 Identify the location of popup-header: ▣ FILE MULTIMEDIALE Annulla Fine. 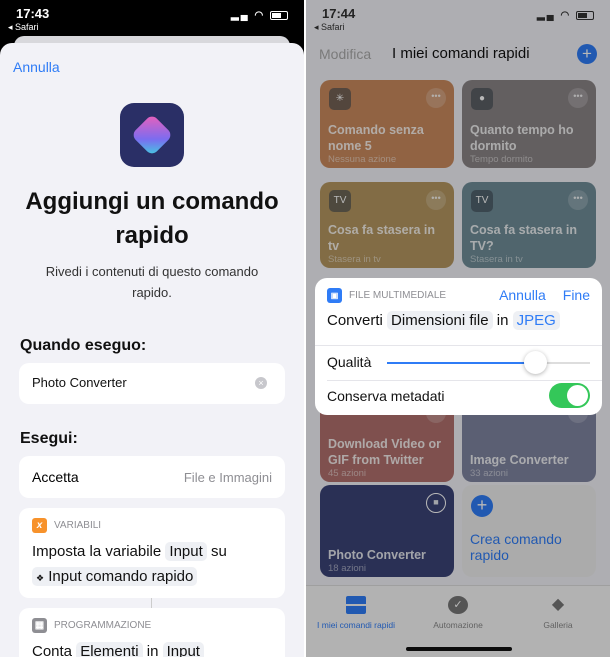
(458, 295).